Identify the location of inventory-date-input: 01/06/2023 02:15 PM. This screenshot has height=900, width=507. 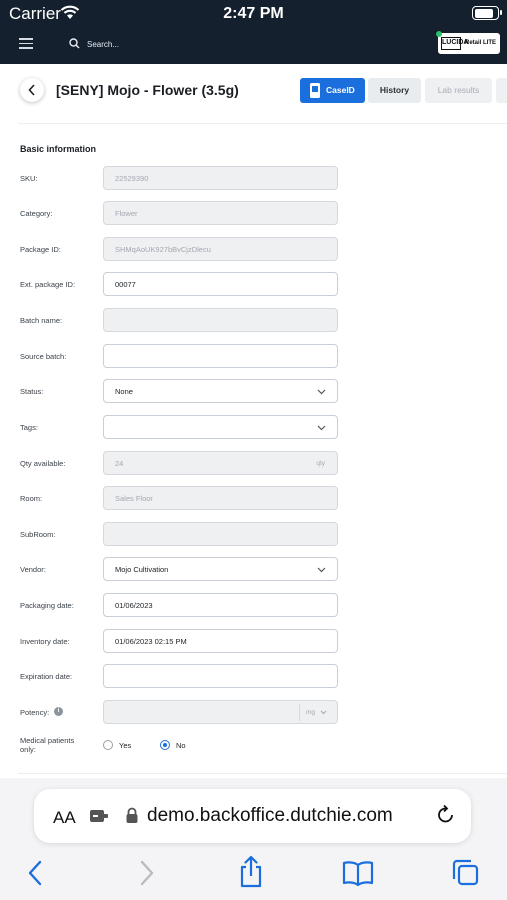
(220, 641).